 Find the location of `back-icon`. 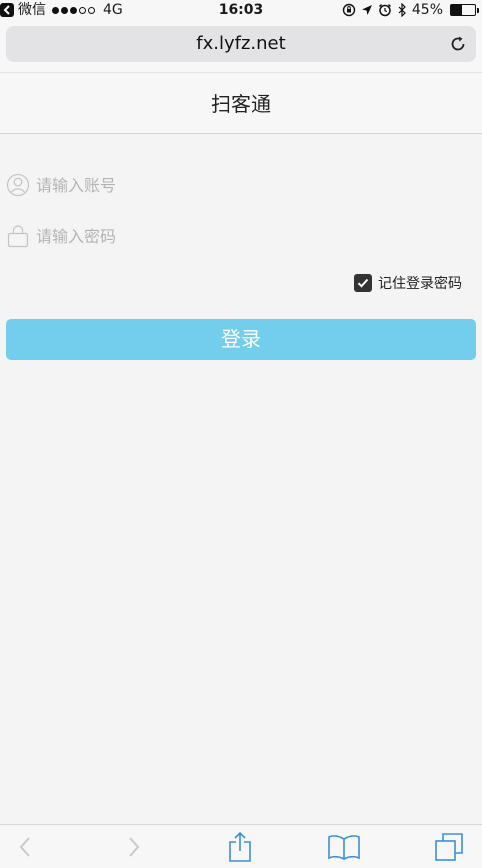

back-icon is located at coordinates (24, 847).